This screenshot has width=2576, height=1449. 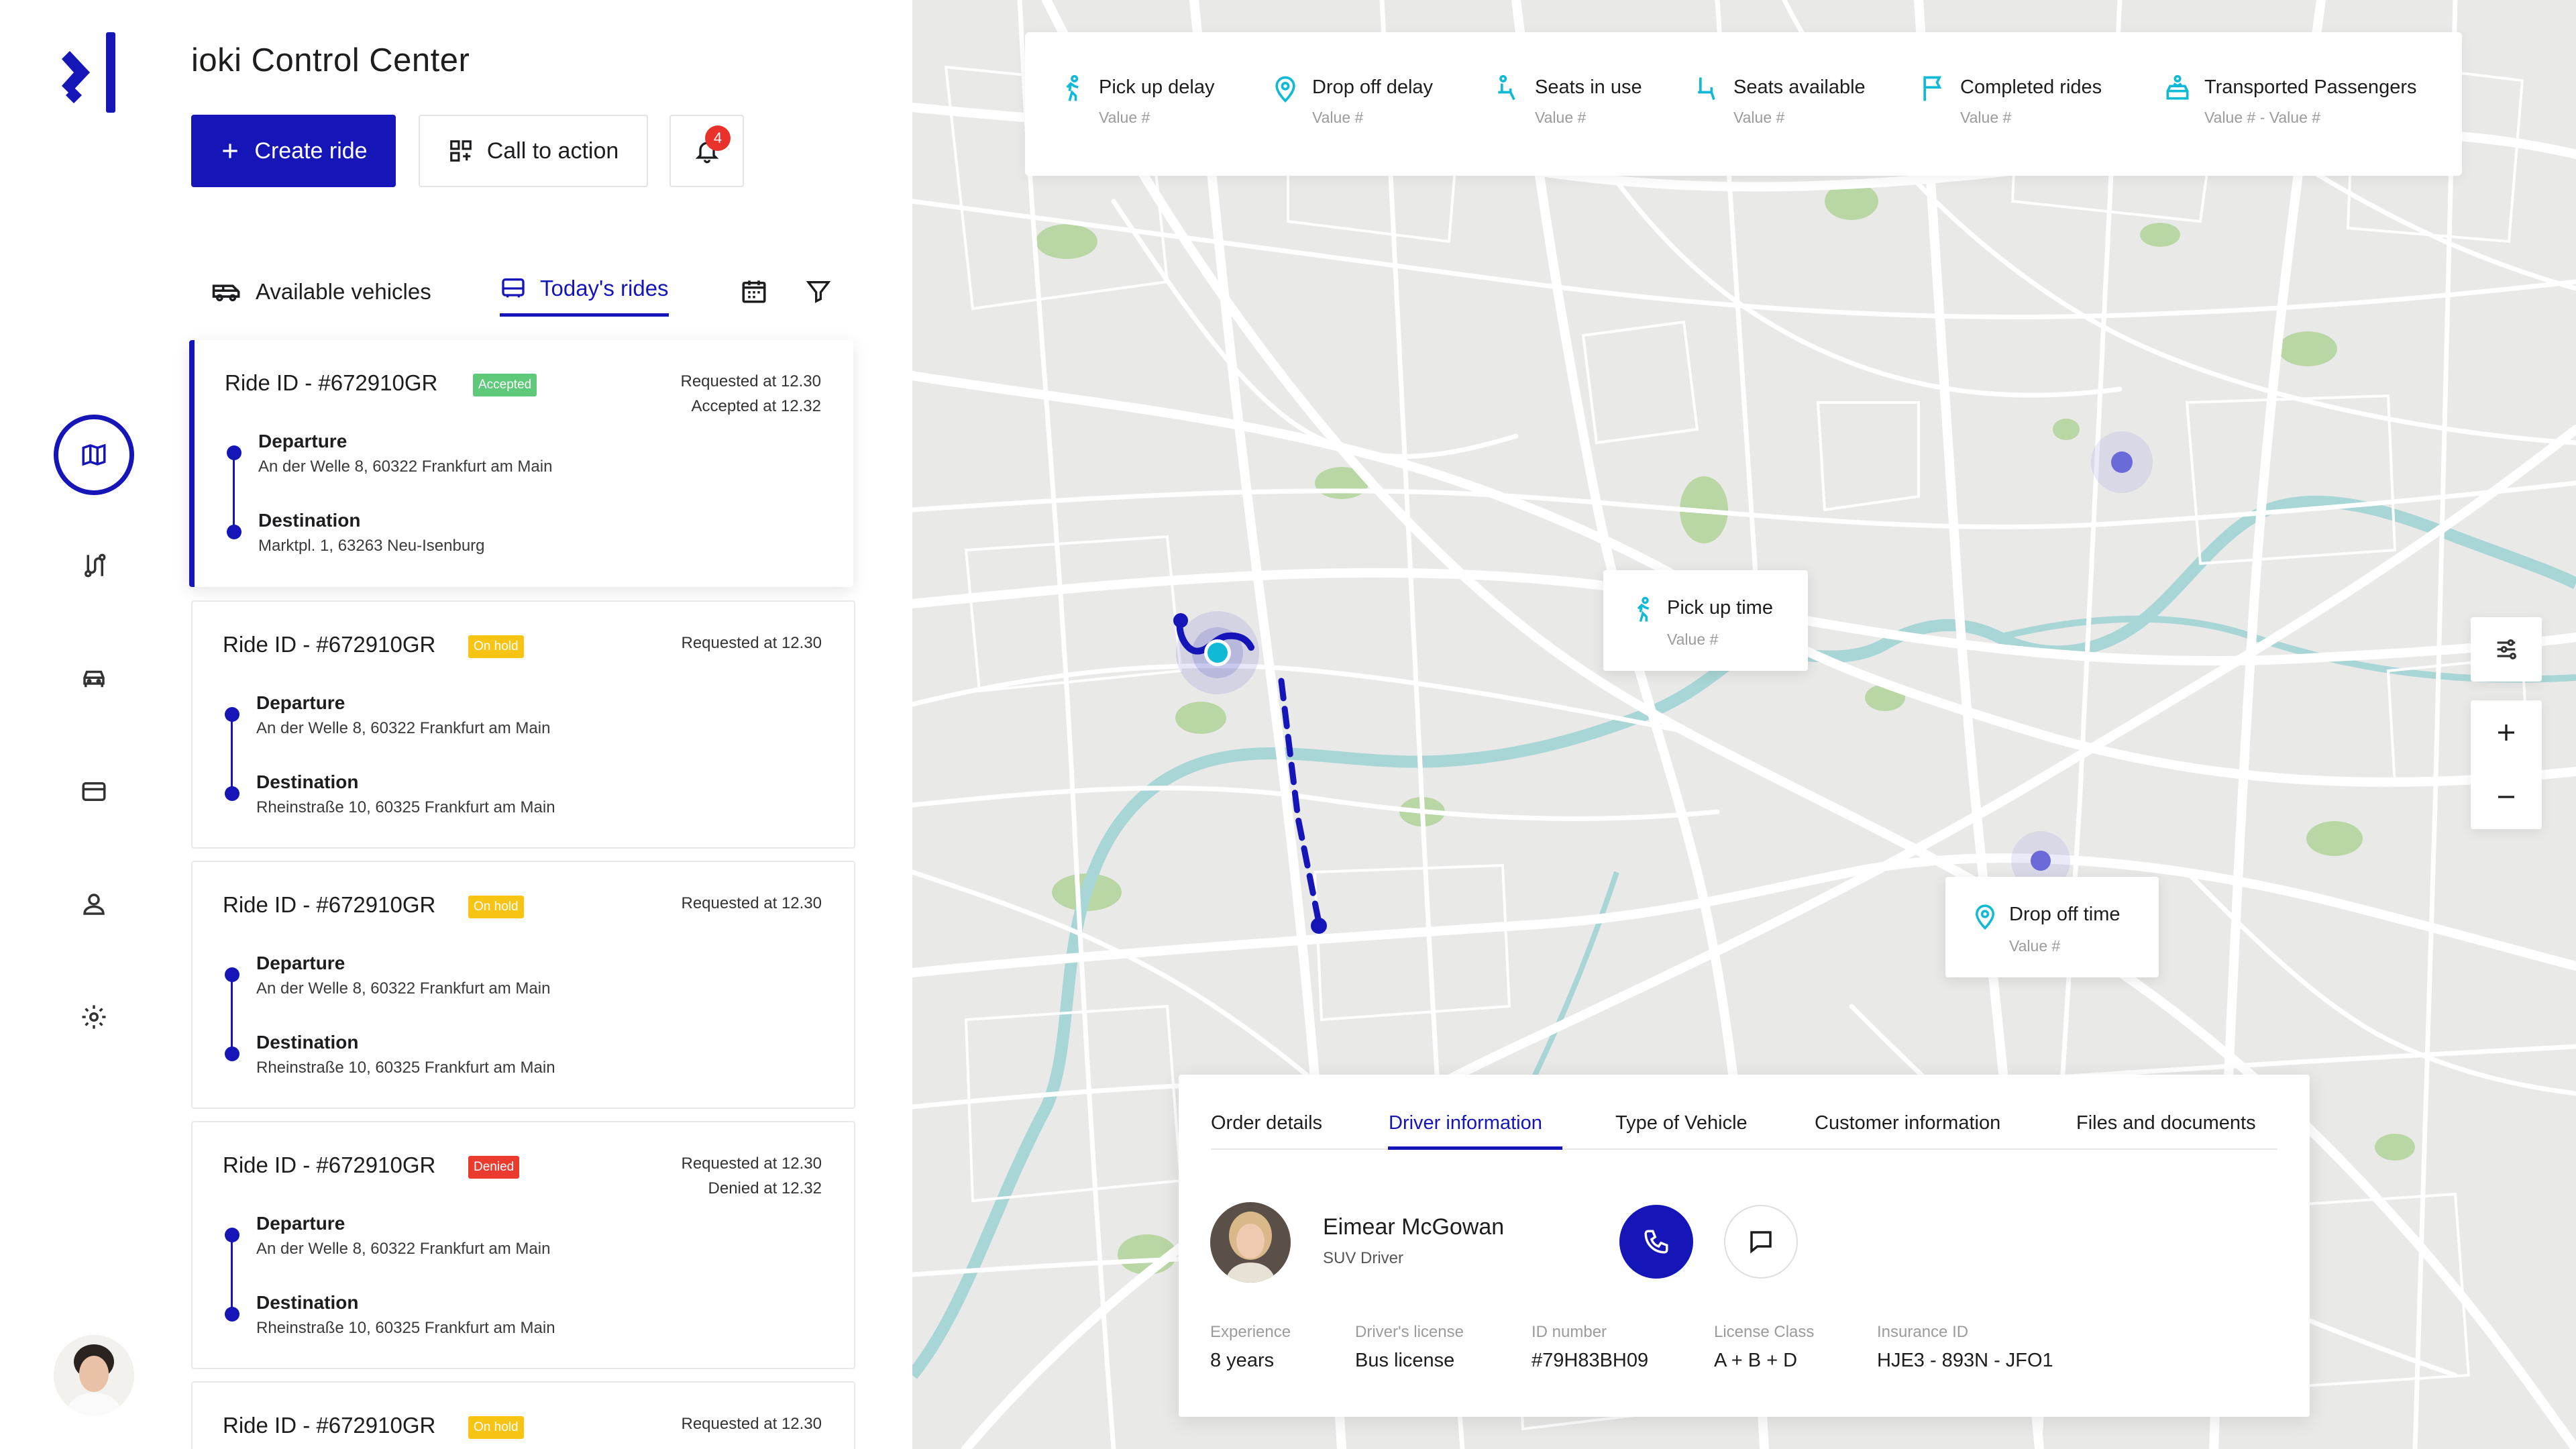 I want to click on map-settings-button, so click(x=2506, y=649).